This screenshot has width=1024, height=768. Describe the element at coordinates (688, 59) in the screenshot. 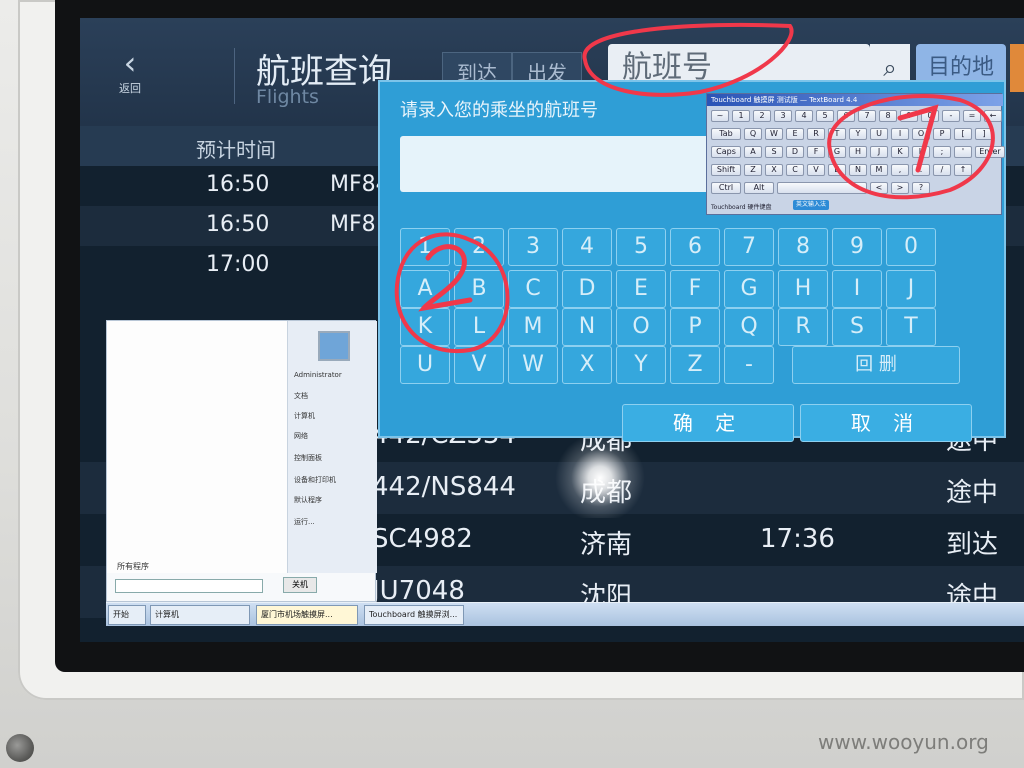

I see `annotation-circle-search` at that location.